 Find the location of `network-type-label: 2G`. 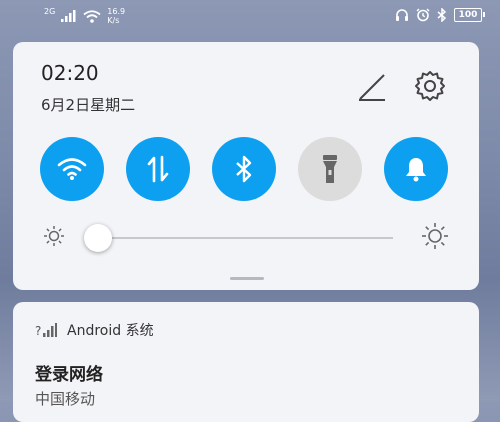

network-type-label: 2G is located at coordinates (50, 11).